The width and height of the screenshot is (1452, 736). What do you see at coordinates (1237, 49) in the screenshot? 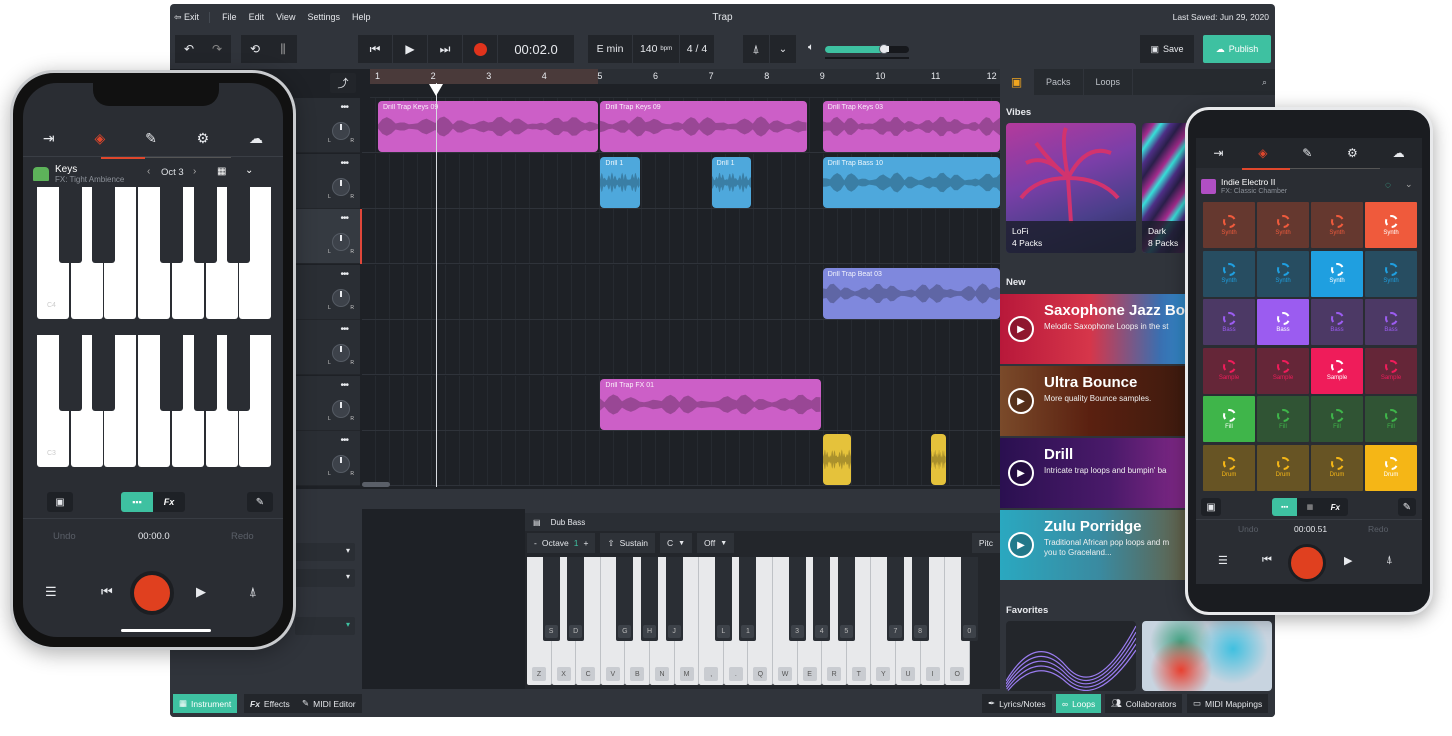
I see `publish-button: ☁ Publish` at bounding box center [1237, 49].